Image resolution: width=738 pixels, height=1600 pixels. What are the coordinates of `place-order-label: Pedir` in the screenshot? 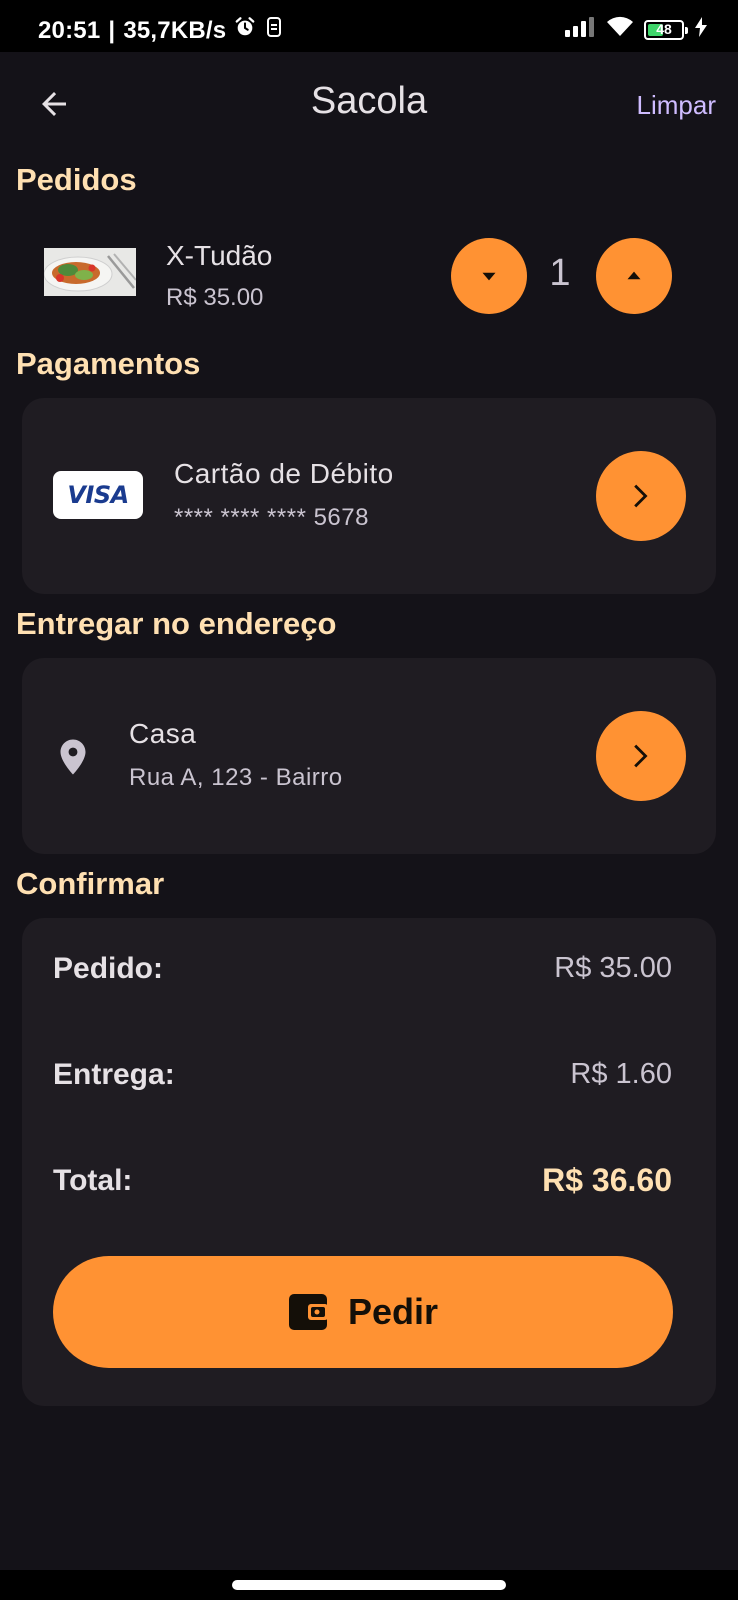 It's located at (393, 1311).